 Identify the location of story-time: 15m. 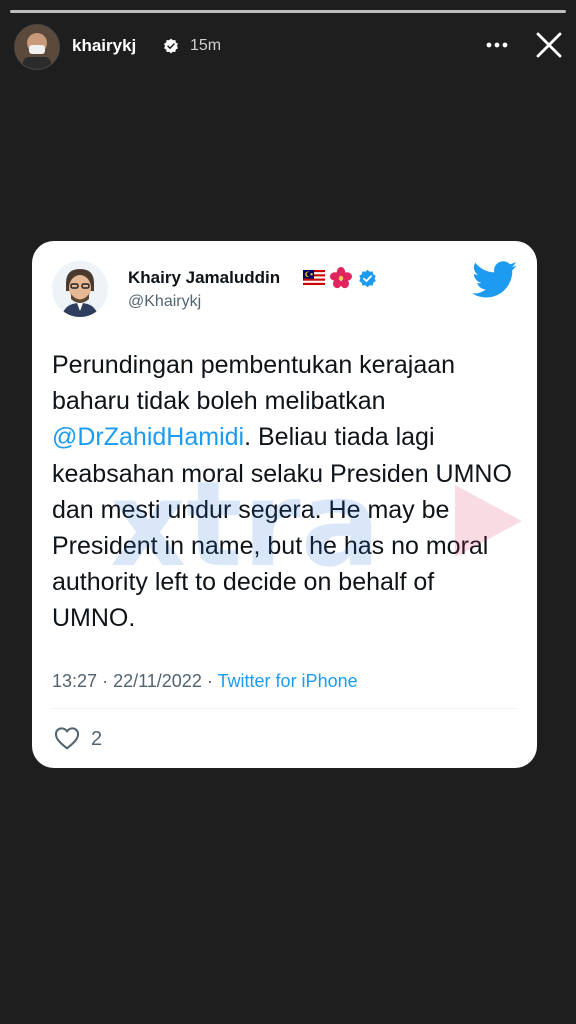
(206, 45).